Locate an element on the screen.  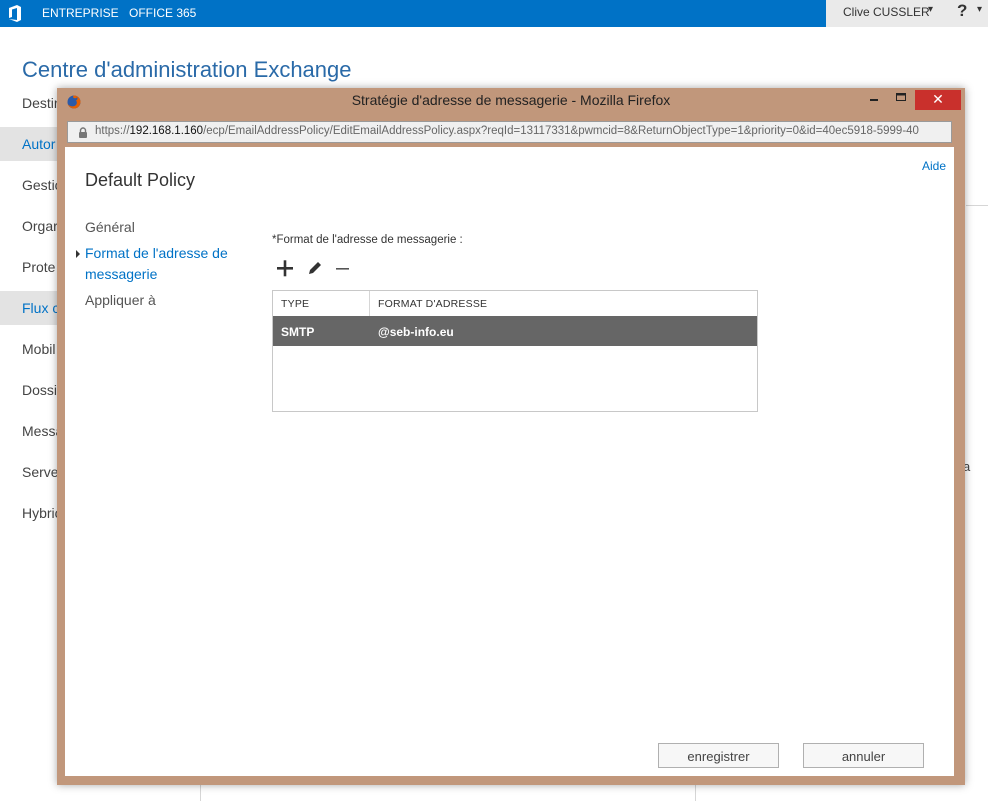
url-host: 192.168.1.160 is located at coordinates (166, 131).